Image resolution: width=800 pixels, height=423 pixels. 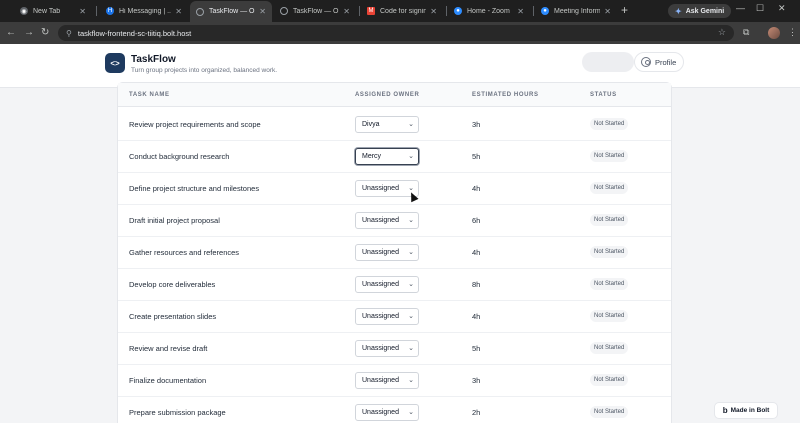 I want to click on tab-taskflow-active: TaskFlow — Org... ✕, so click(x=231, y=11).